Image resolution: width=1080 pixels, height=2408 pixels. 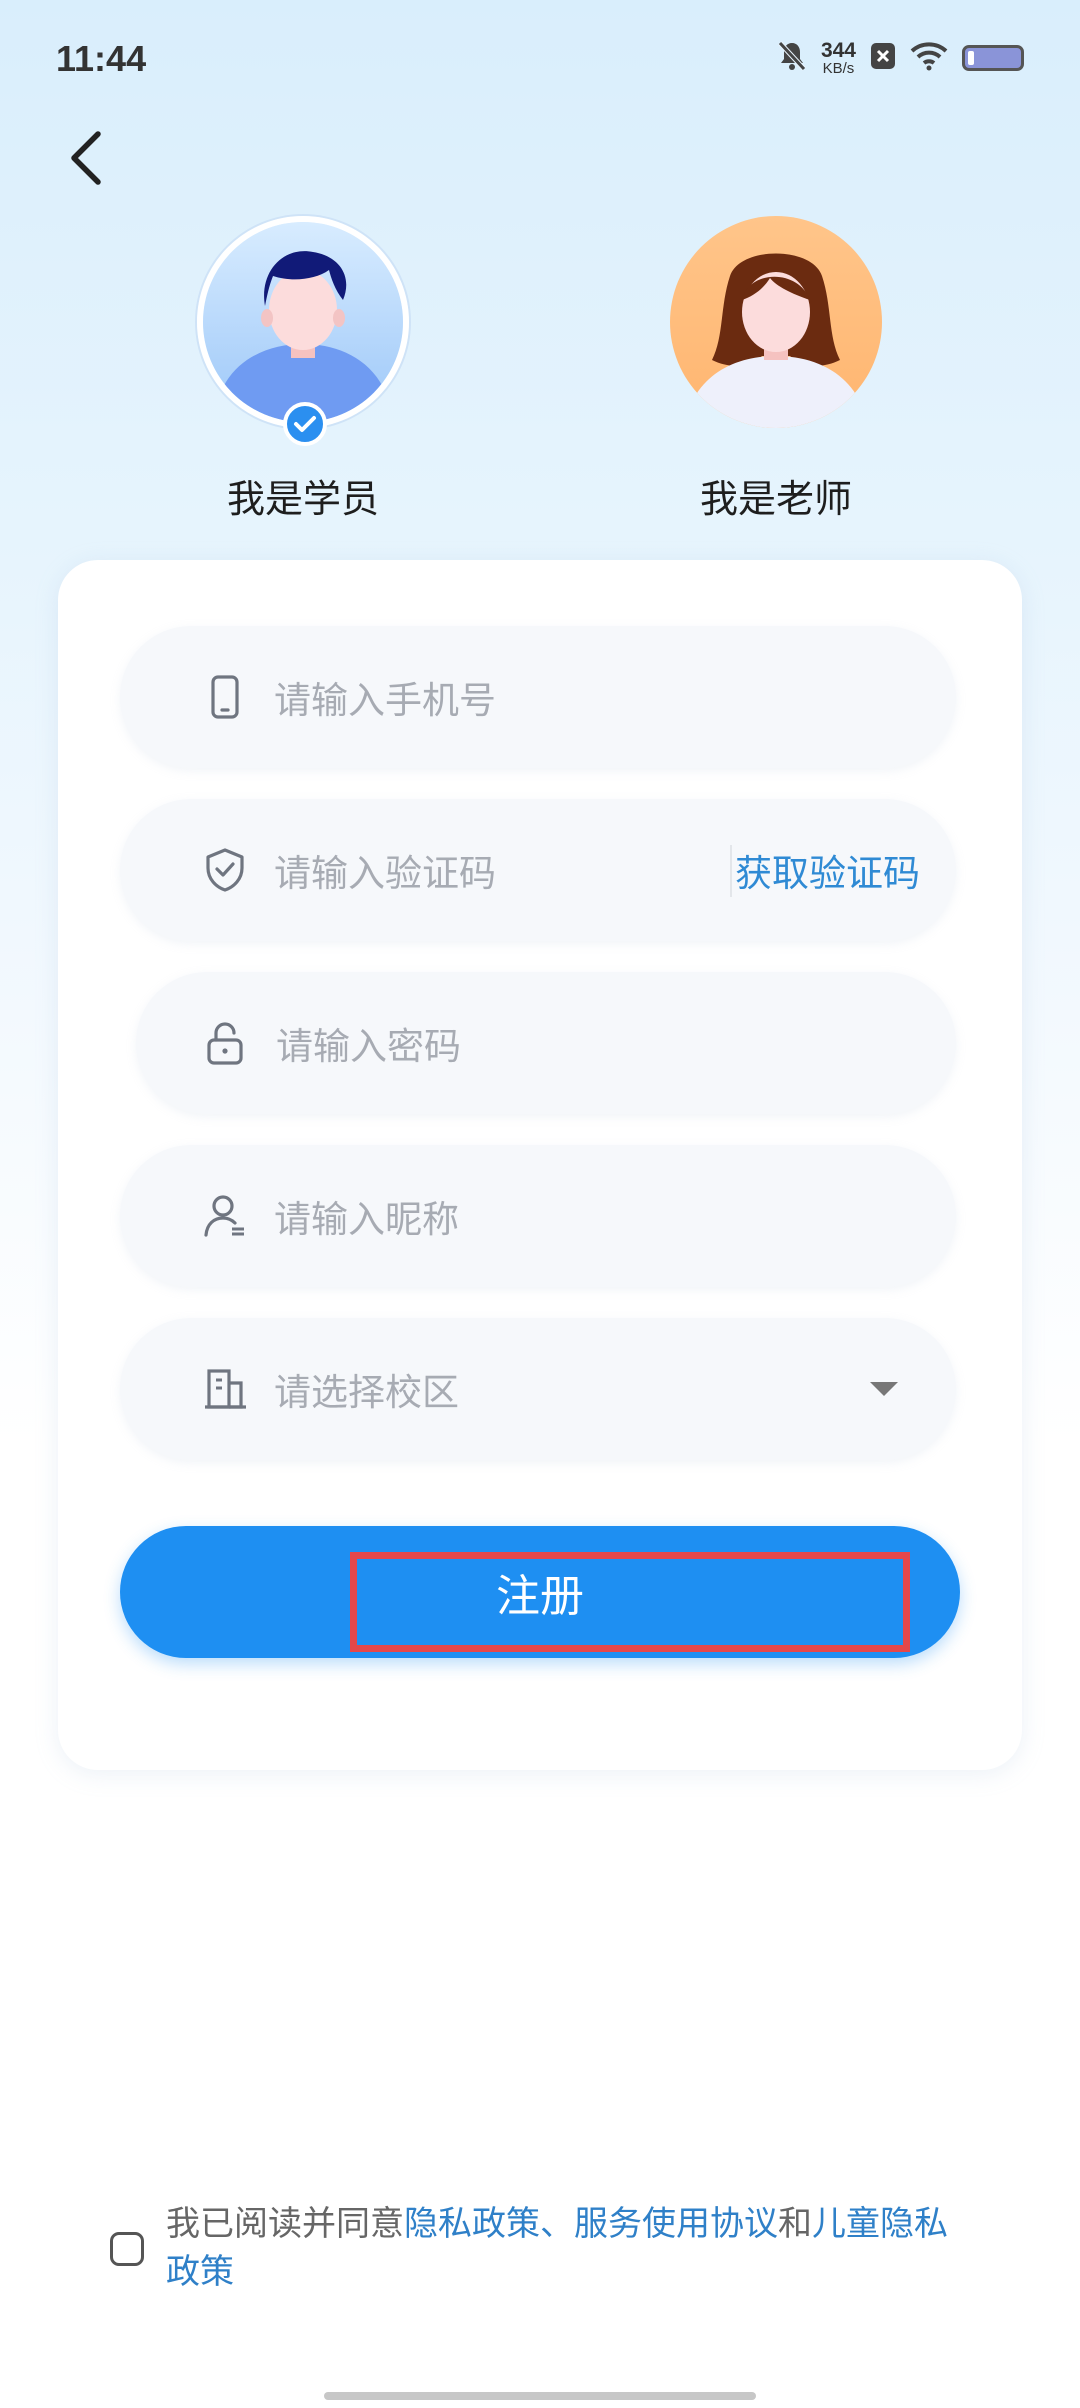 I want to click on shield-check-icon, so click(x=225, y=870).